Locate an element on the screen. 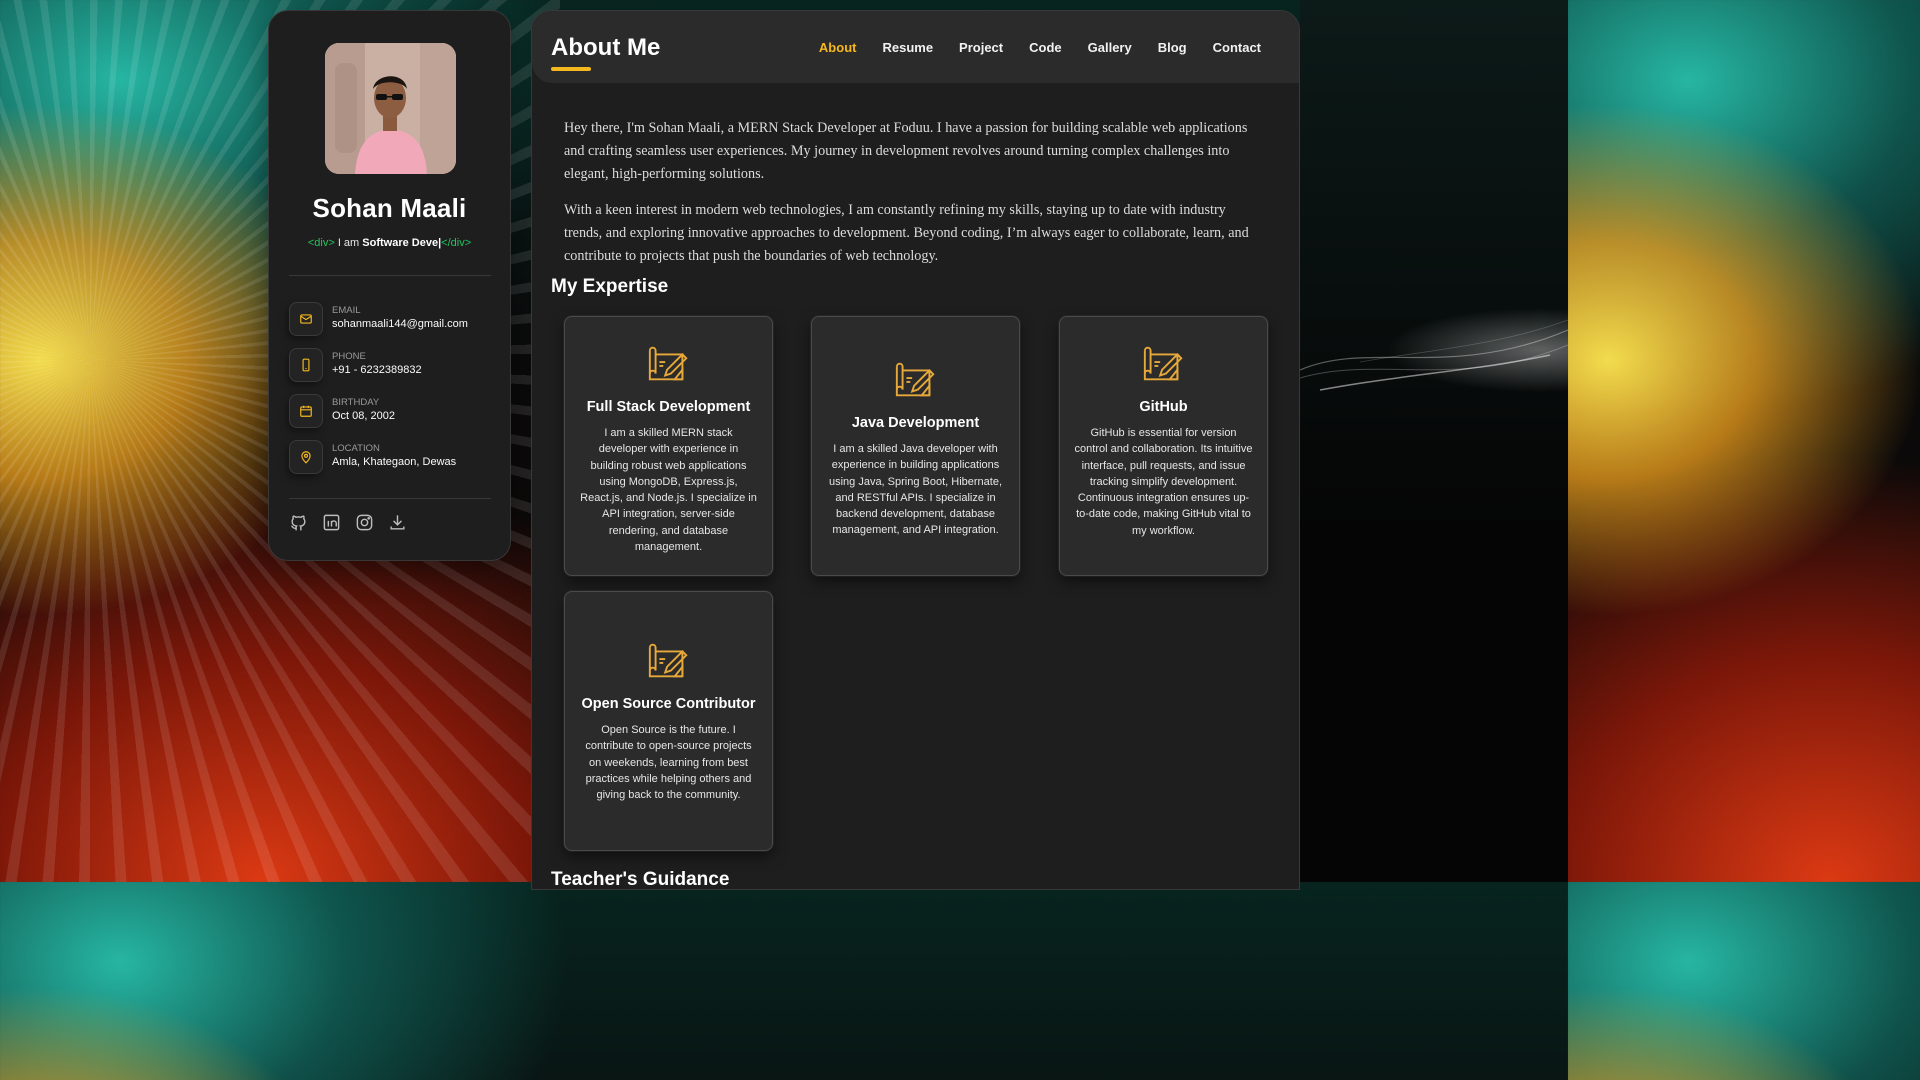 This screenshot has height=1080, width=1920. card-title: Java Development is located at coordinates (915, 423).